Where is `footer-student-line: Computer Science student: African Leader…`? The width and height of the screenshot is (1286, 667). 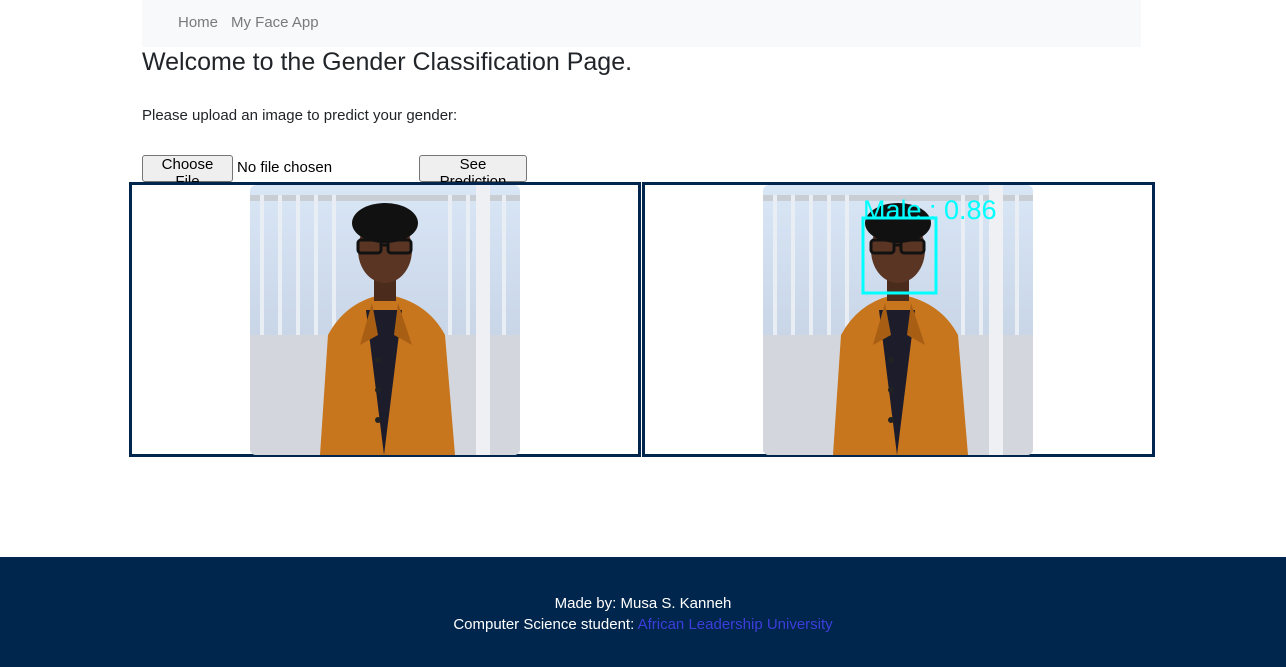
footer-student-line: Computer Science student: African Leader… is located at coordinates (643, 624).